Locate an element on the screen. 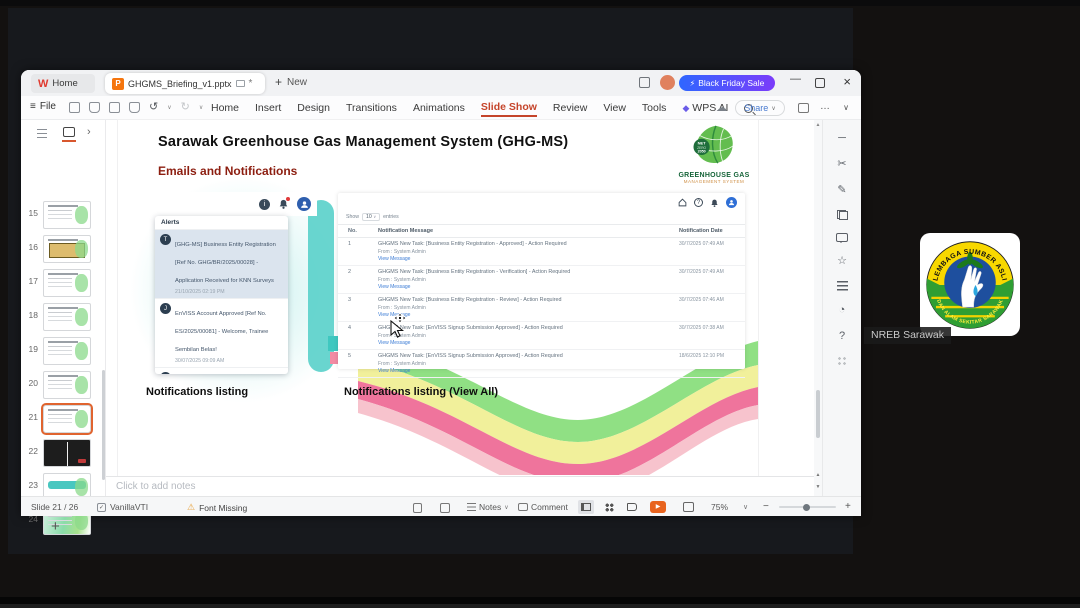 This screenshot has width=1080, height=608. share-label: Share is located at coordinates (756, 108).